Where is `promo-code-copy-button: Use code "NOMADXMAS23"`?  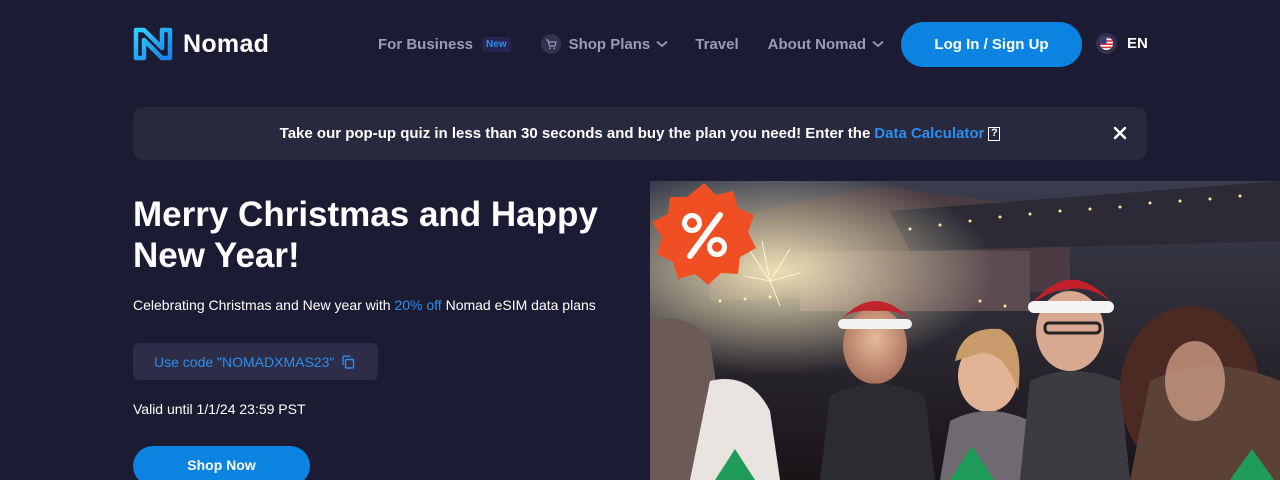 promo-code-copy-button: Use code "NOMADXMAS23" is located at coordinates (255, 361).